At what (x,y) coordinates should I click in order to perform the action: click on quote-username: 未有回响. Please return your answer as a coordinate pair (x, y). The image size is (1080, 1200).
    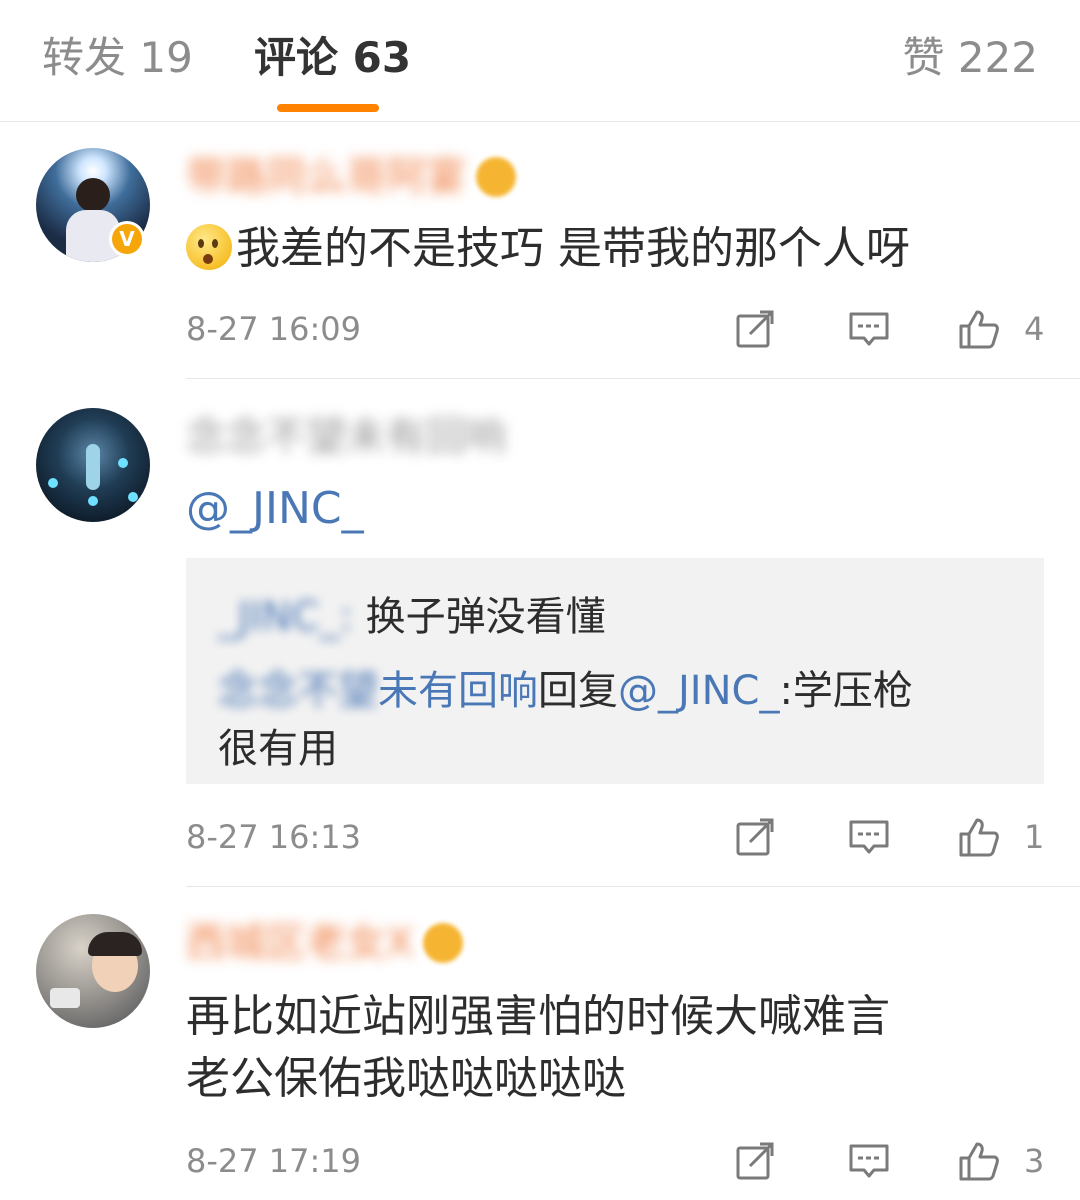
    Looking at the image, I should click on (458, 691).